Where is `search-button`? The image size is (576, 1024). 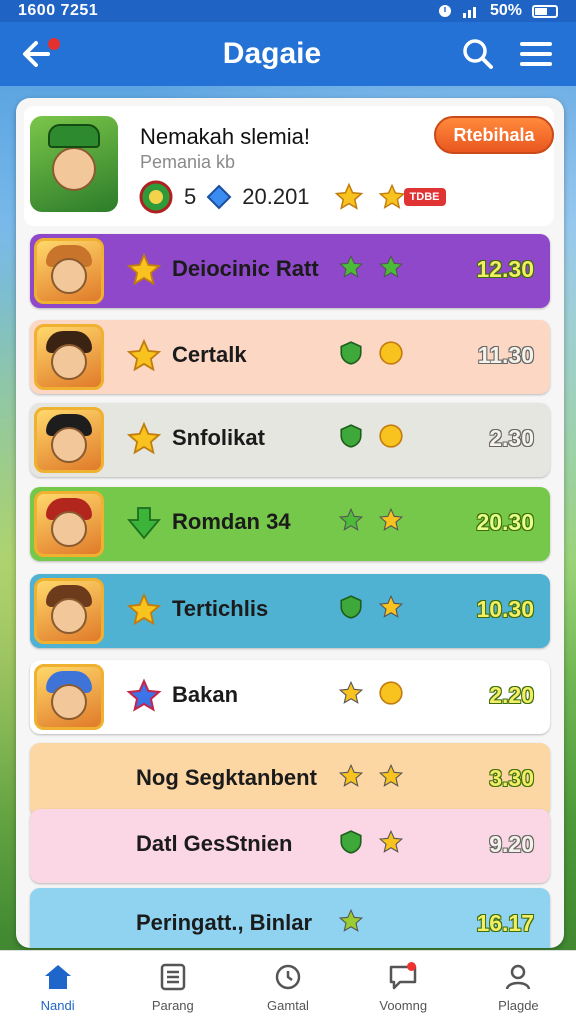 search-button is located at coordinates (478, 54).